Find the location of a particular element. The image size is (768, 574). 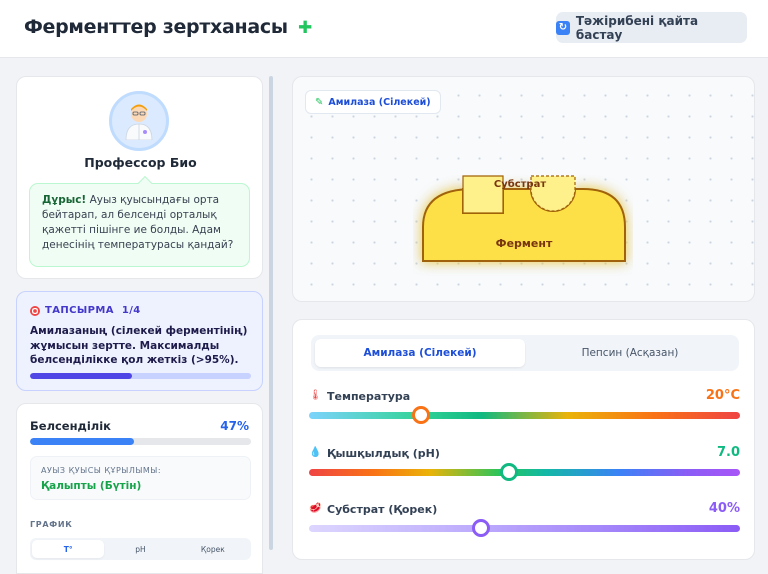

target-icon is located at coordinates (35, 310).